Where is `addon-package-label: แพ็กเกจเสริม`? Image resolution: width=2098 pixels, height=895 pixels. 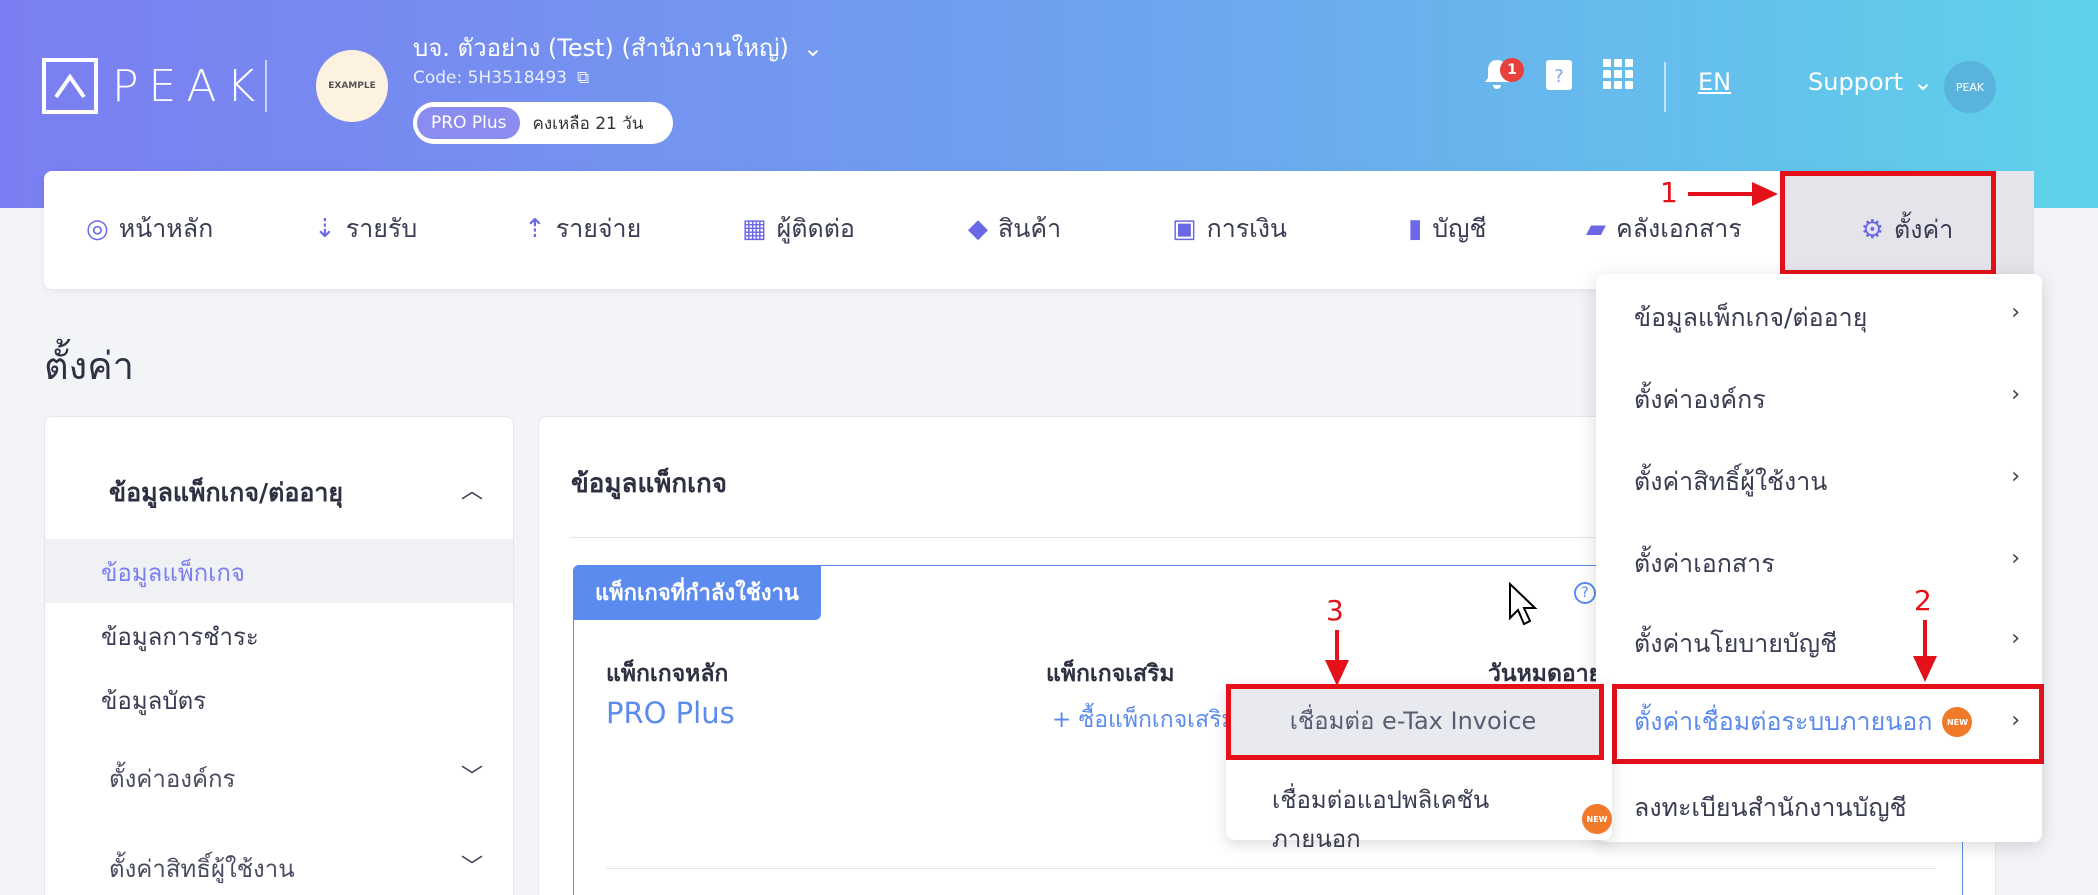
addon-package-label: แพ็กเกจเสริม is located at coordinates (1110, 674).